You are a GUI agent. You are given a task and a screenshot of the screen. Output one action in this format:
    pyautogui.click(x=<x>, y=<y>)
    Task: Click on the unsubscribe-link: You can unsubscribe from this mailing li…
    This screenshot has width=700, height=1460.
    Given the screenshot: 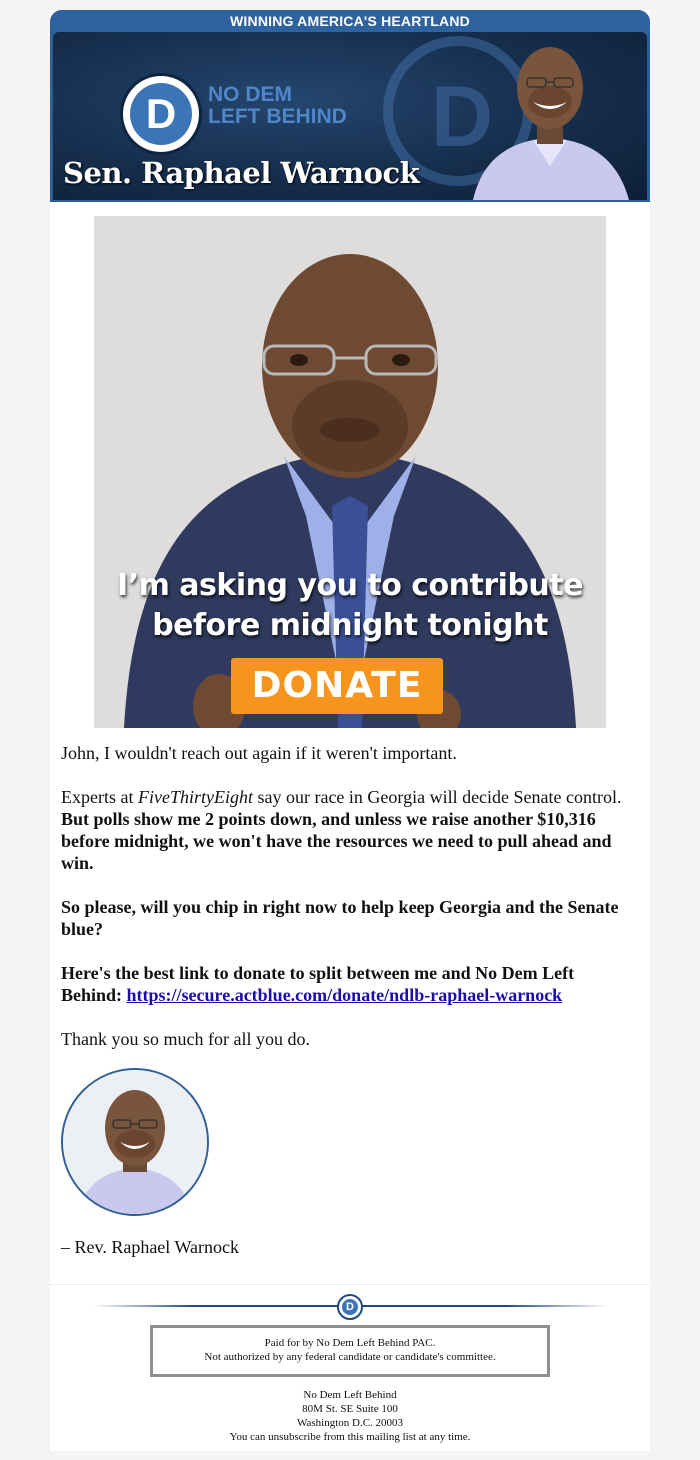 What is the action you would take?
    pyautogui.click(x=350, y=1437)
    